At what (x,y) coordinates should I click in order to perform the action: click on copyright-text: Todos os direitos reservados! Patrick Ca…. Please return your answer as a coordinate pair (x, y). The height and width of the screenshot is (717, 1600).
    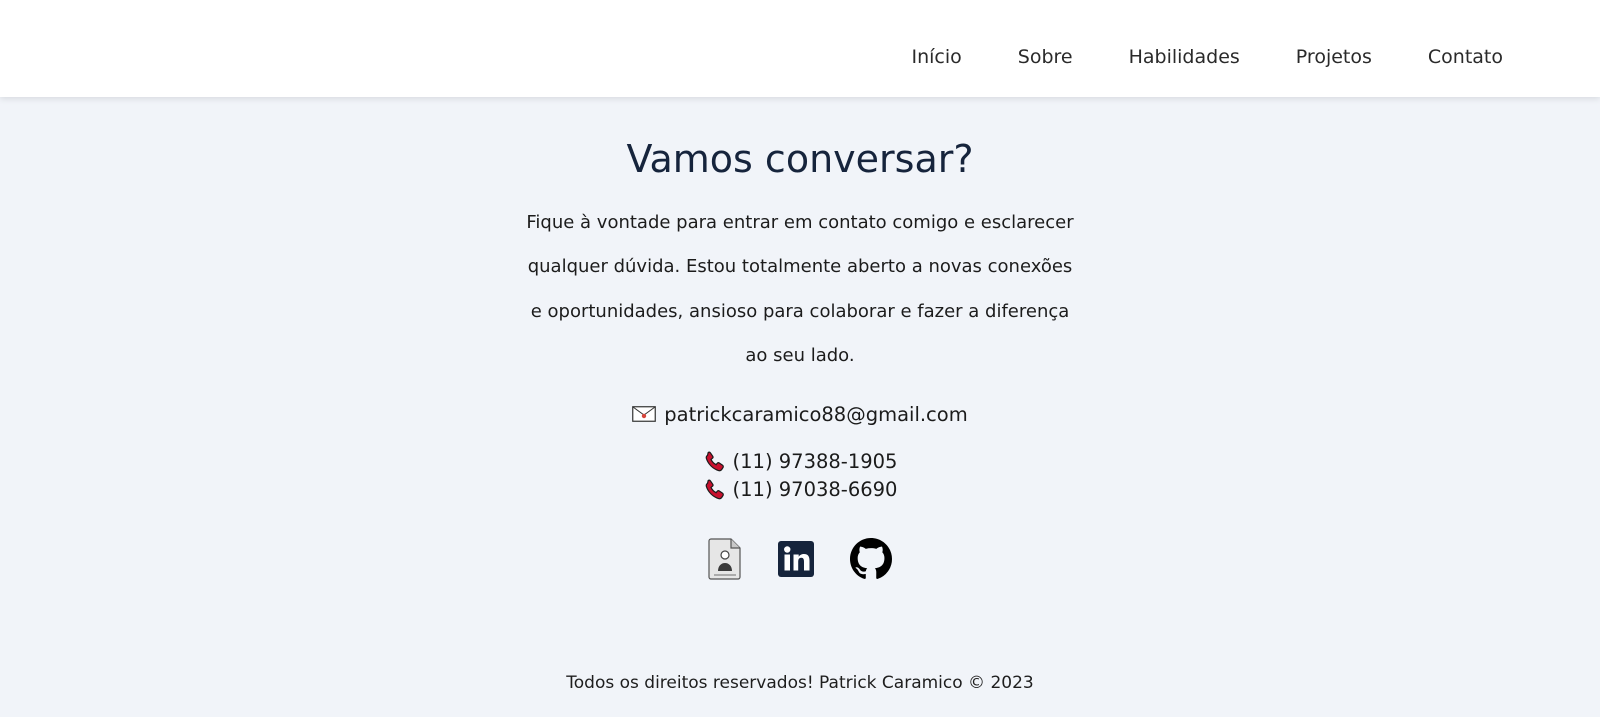
    Looking at the image, I should click on (800, 683).